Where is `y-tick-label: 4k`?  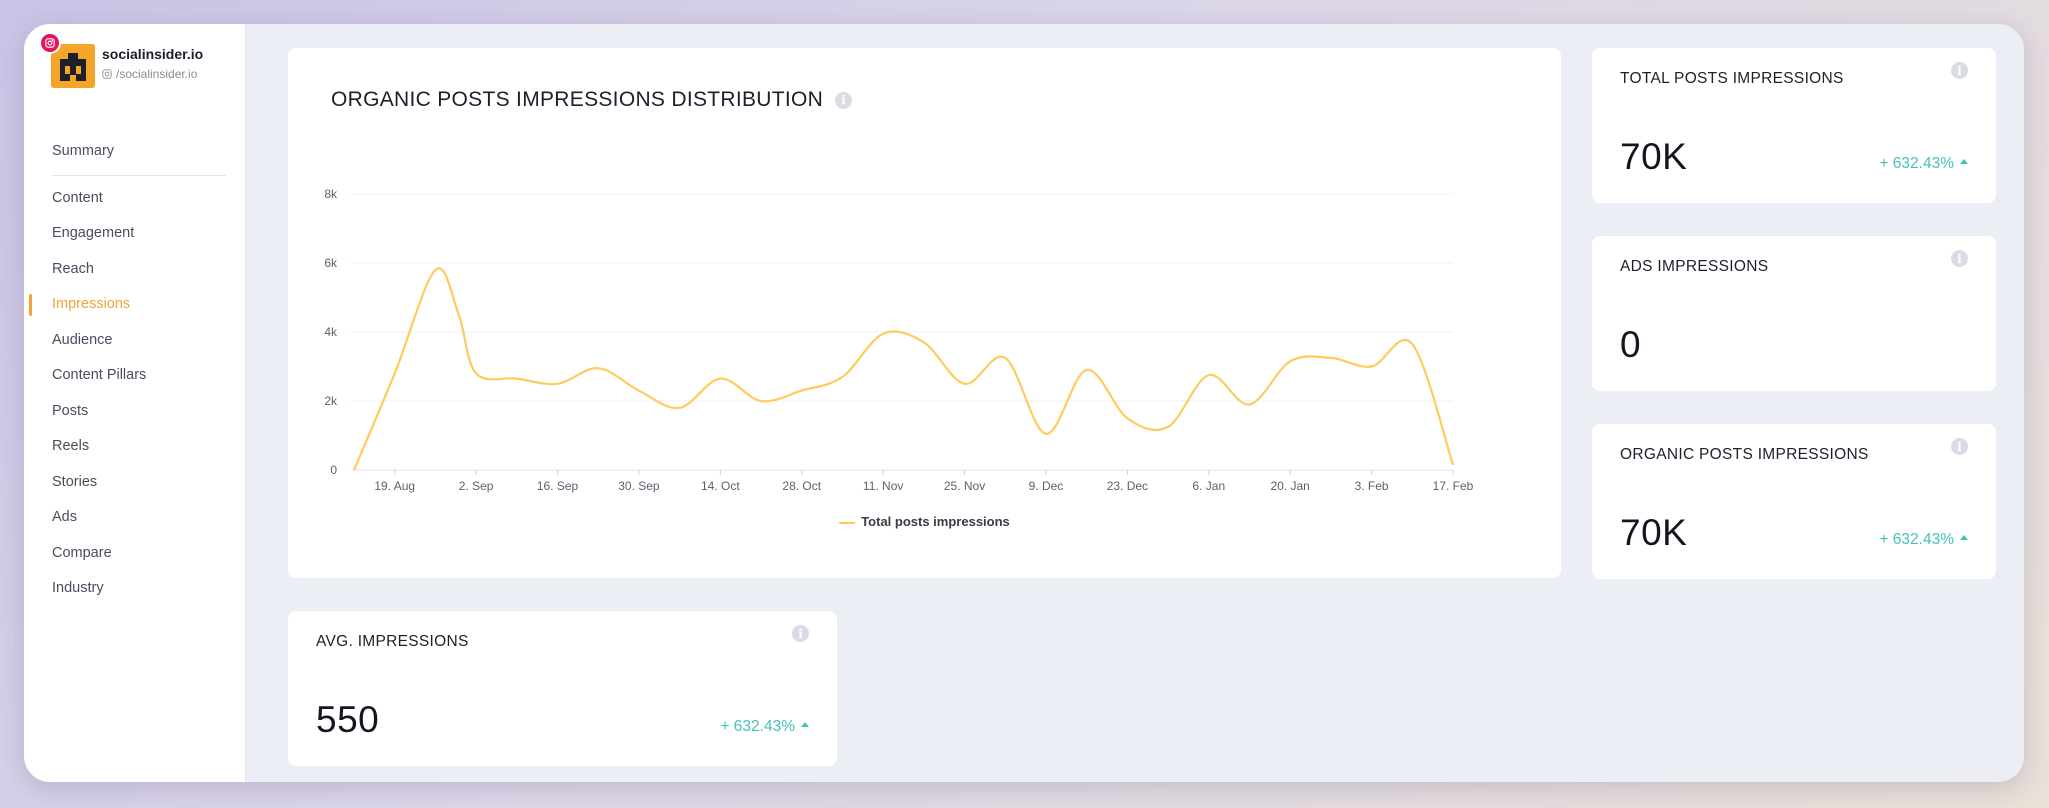
y-tick-label: 4k is located at coordinates (331, 332).